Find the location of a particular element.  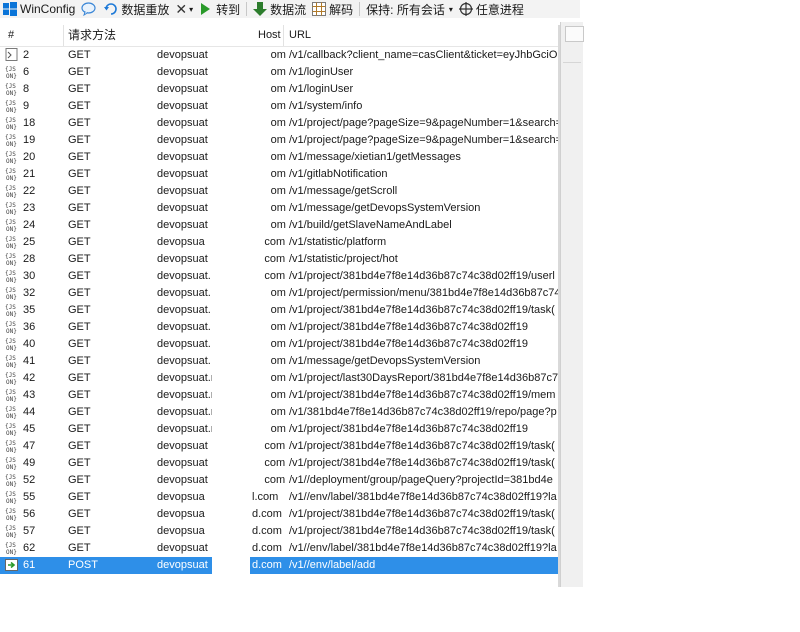

session-number: 44 is located at coordinates (29, 412).